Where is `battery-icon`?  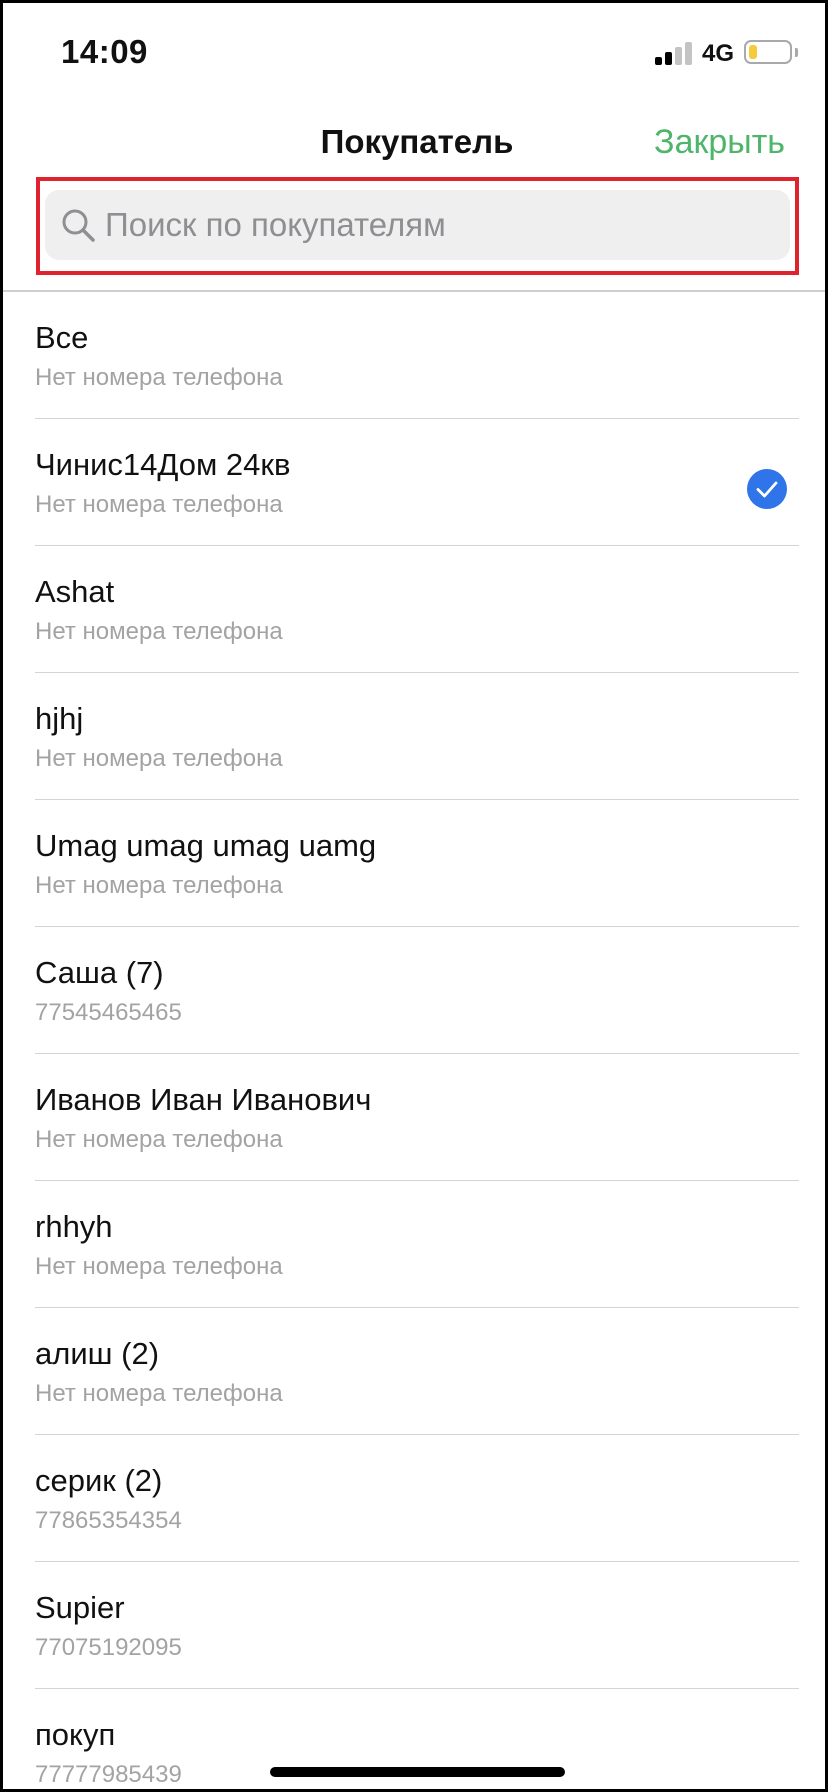
battery-icon is located at coordinates (768, 52).